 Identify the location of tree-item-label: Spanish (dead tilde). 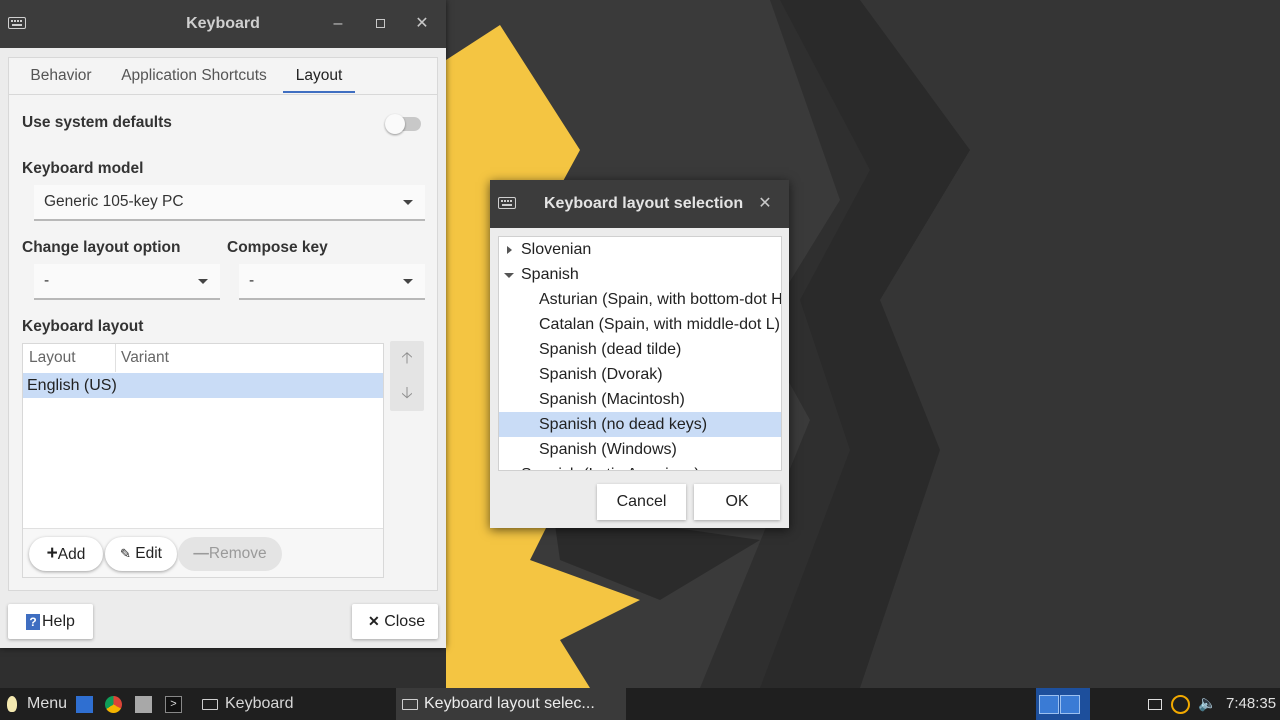
(610, 349).